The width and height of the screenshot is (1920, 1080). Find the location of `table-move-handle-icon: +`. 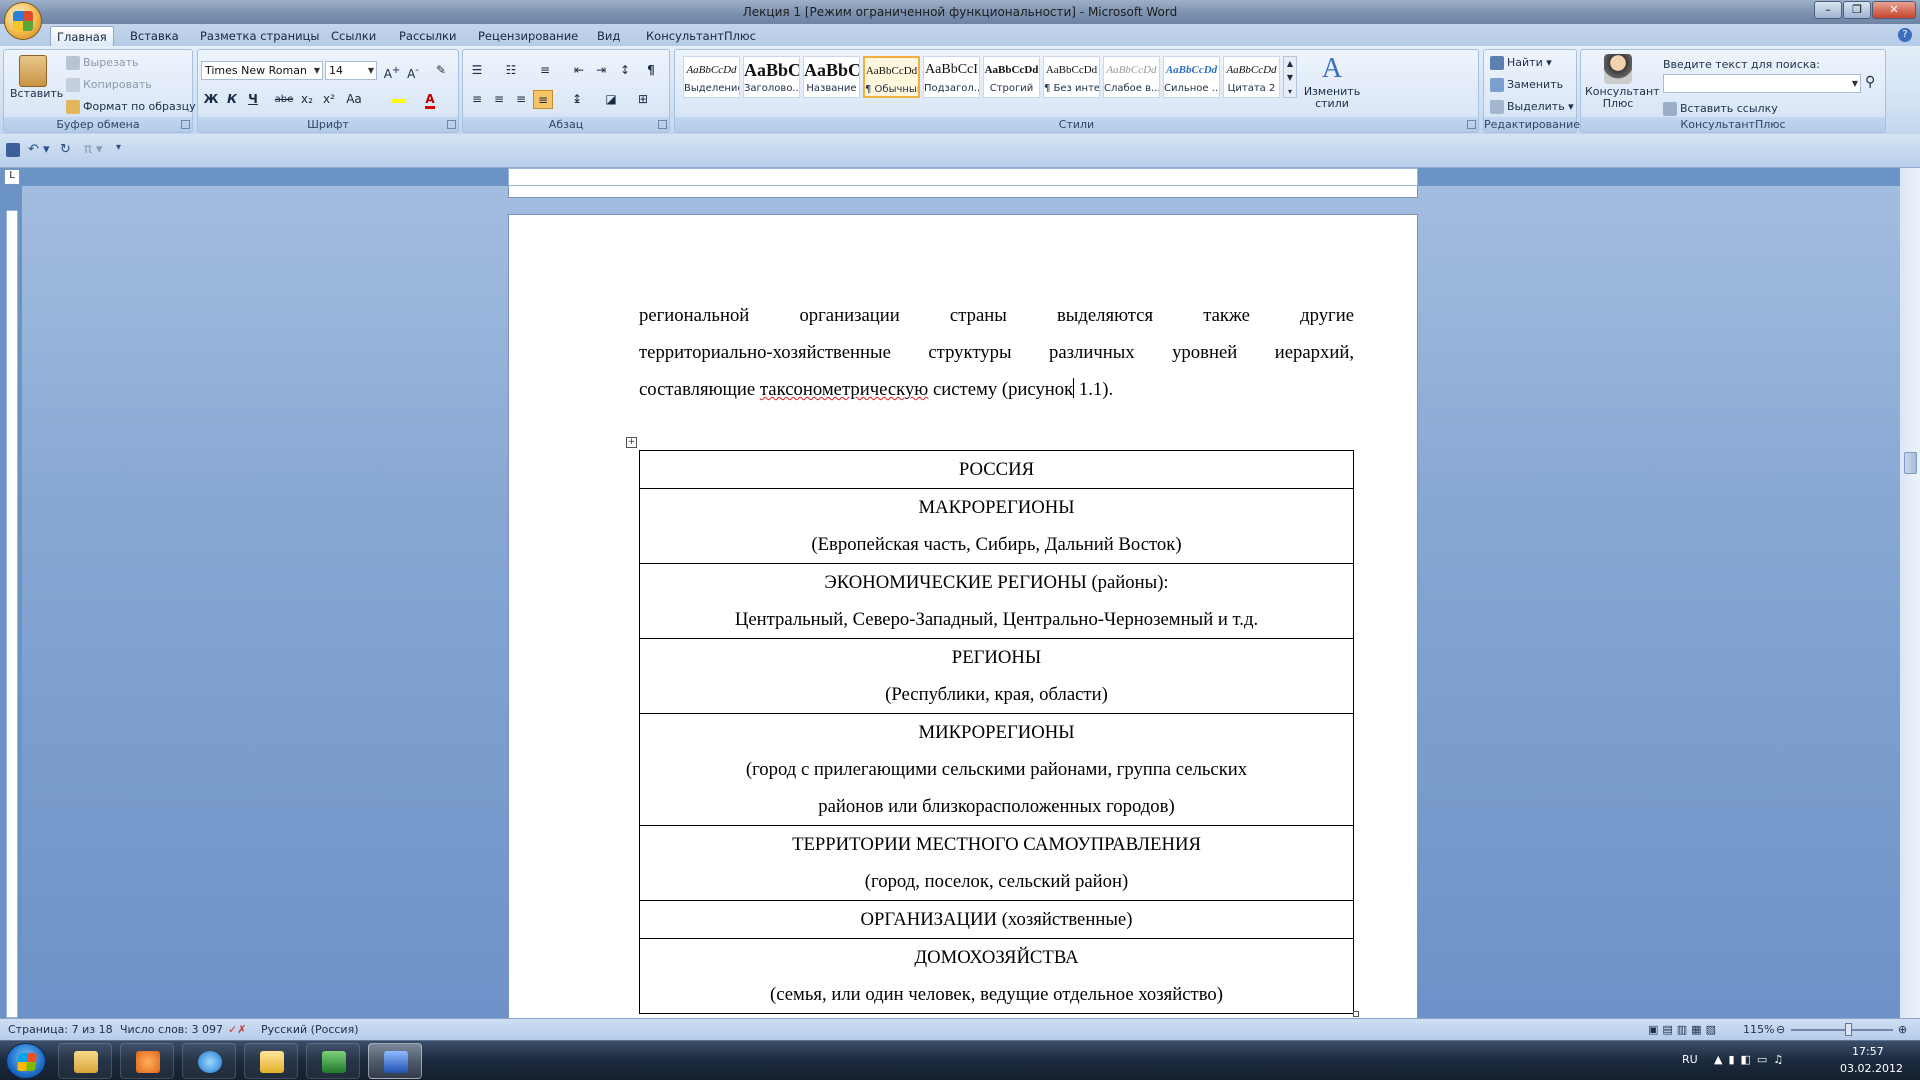

table-move-handle-icon: + is located at coordinates (631, 442).